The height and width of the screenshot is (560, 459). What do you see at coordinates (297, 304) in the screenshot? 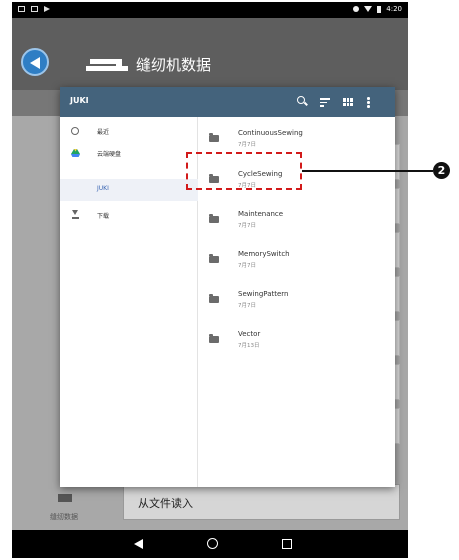
I see `list-item: SewingPattern 7月7日` at bounding box center [297, 304].